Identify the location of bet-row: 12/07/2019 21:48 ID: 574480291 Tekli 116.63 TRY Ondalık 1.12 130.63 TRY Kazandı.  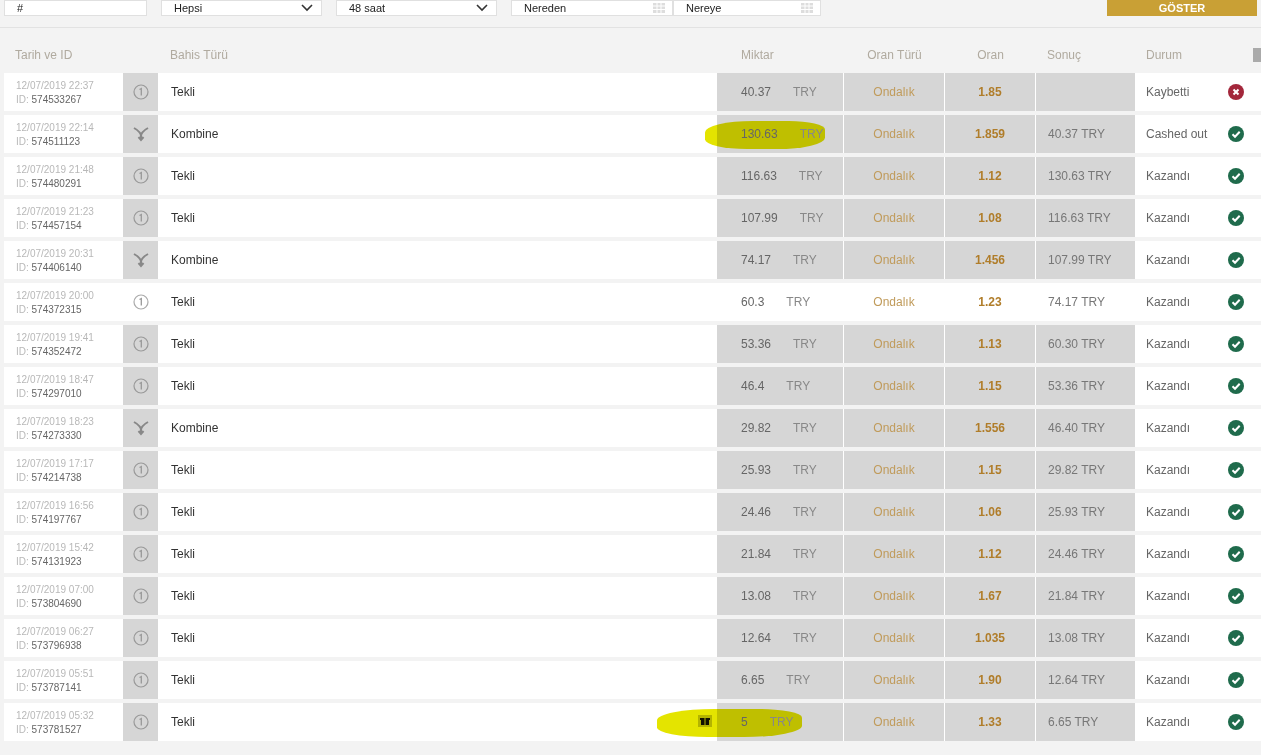
(632, 176).